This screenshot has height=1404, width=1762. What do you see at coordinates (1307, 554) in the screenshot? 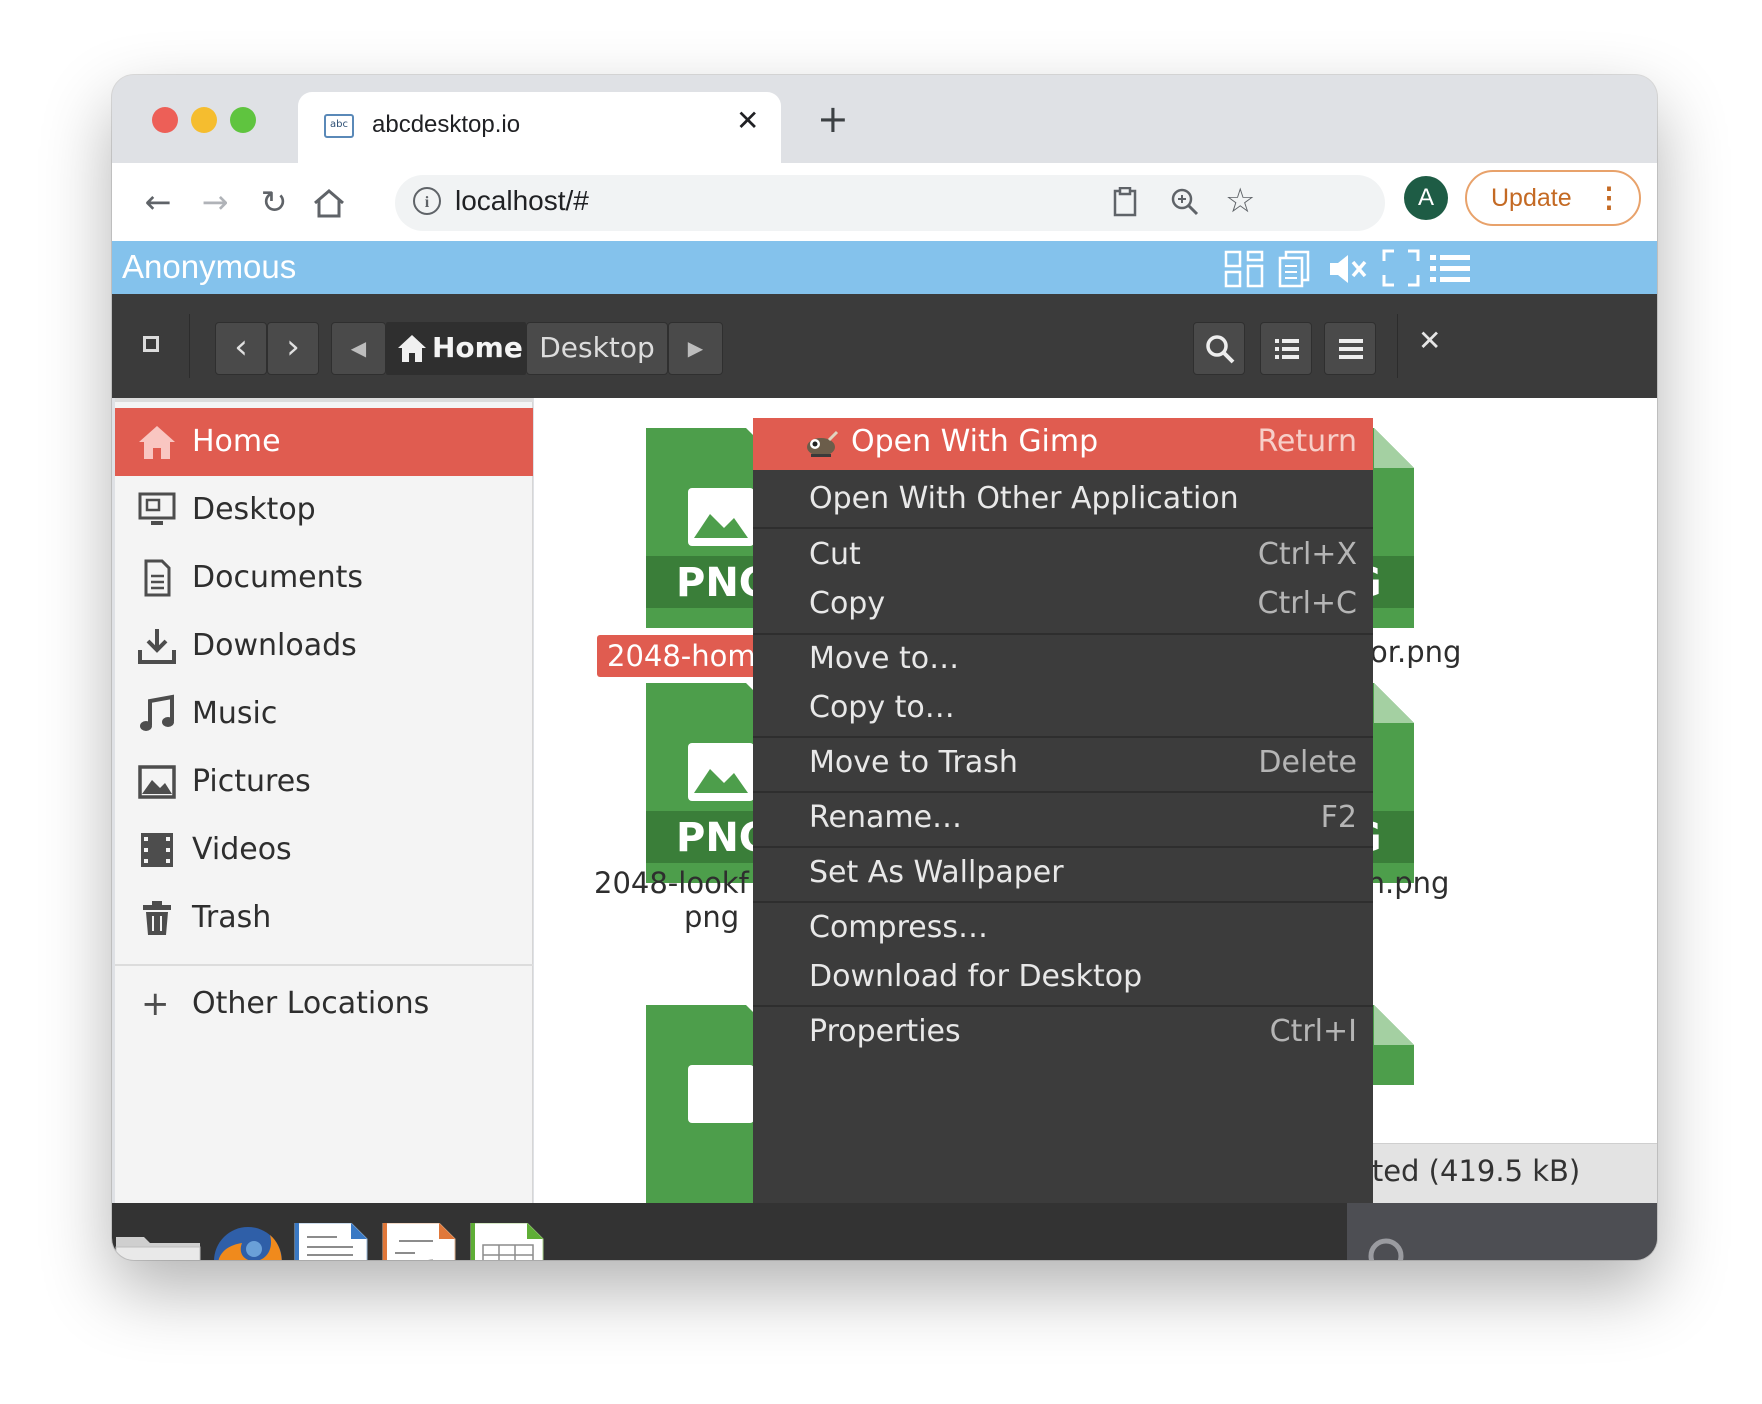
I see `menu-item-shortcut: Ctrl+X` at bounding box center [1307, 554].